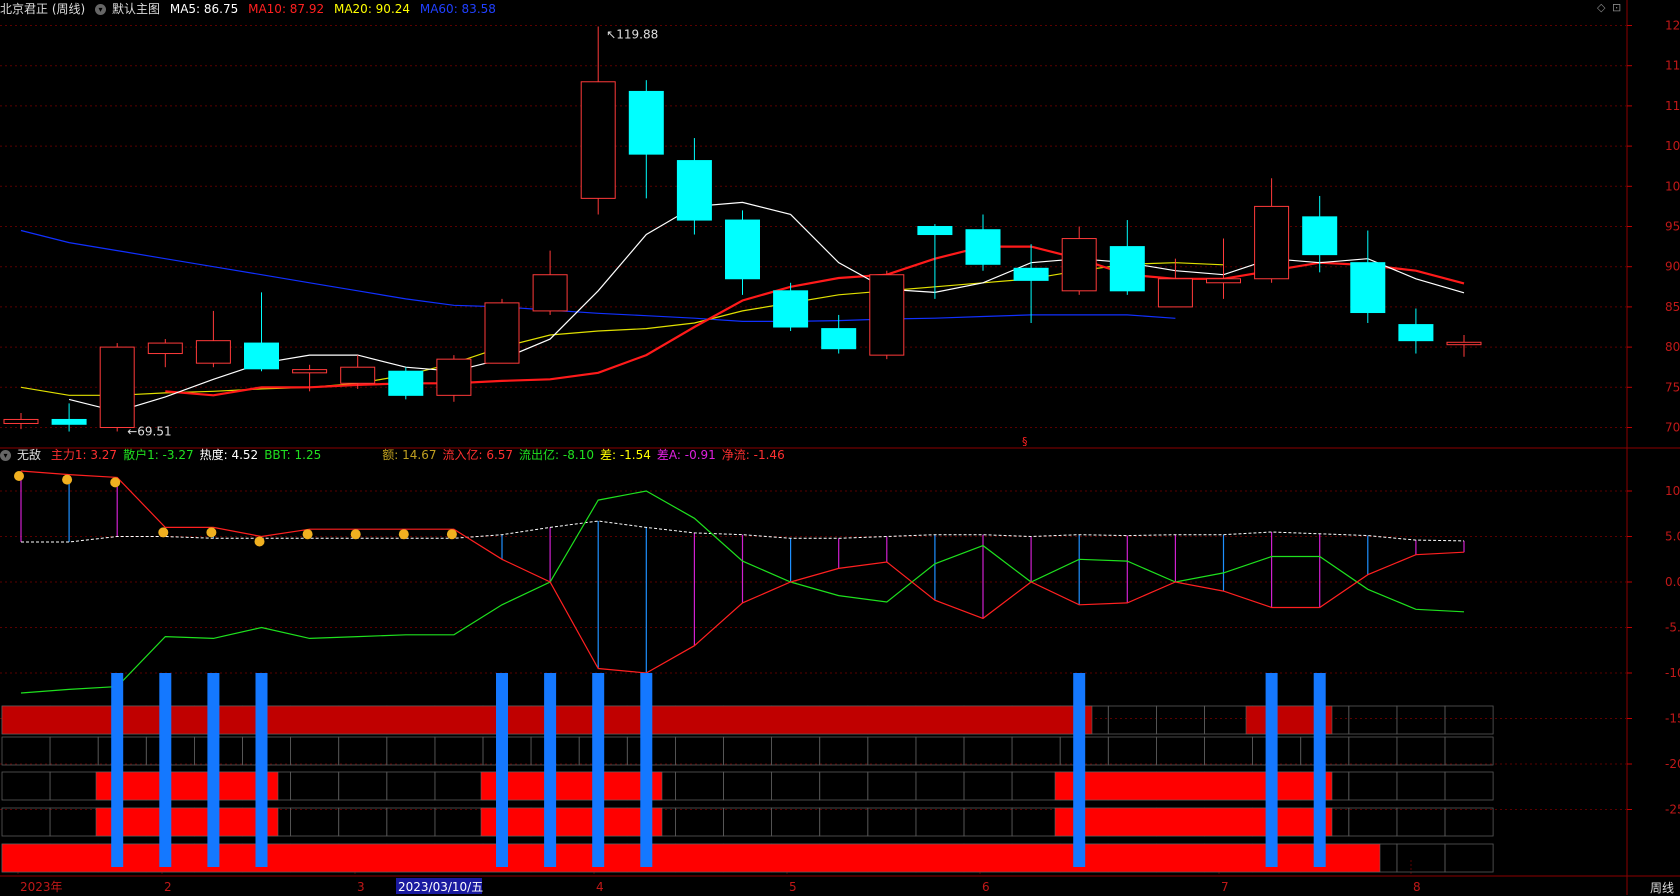 Image resolution: width=1680 pixels, height=896 pixels. What do you see at coordinates (204, 9) in the screenshot?
I see `ma5-value: MA5: 86.75` at bounding box center [204, 9].